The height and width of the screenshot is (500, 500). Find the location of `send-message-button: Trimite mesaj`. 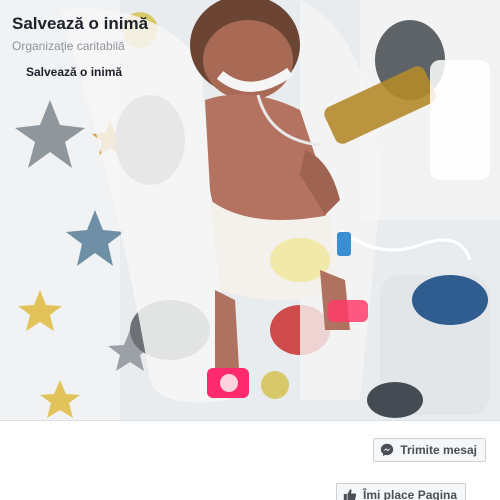

send-message-button: Trimite mesaj is located at coordinates (429, 450).